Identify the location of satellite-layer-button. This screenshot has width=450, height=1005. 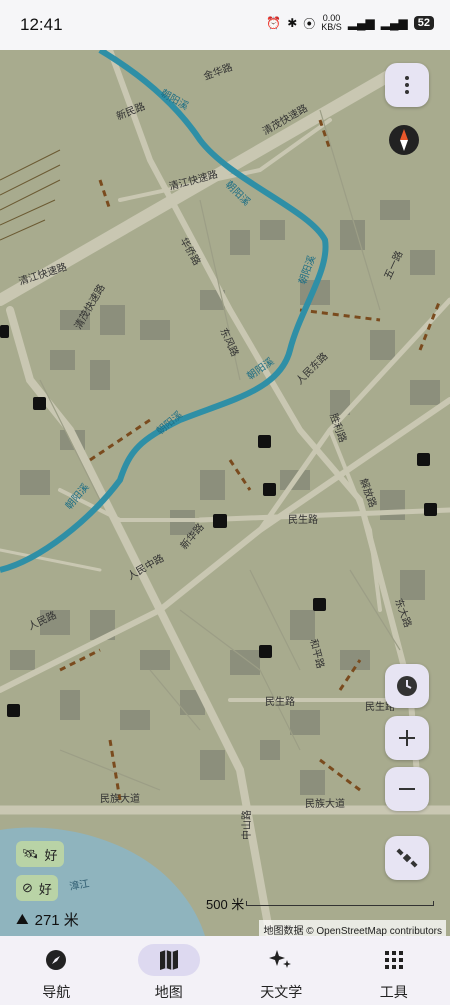
(407, 858).